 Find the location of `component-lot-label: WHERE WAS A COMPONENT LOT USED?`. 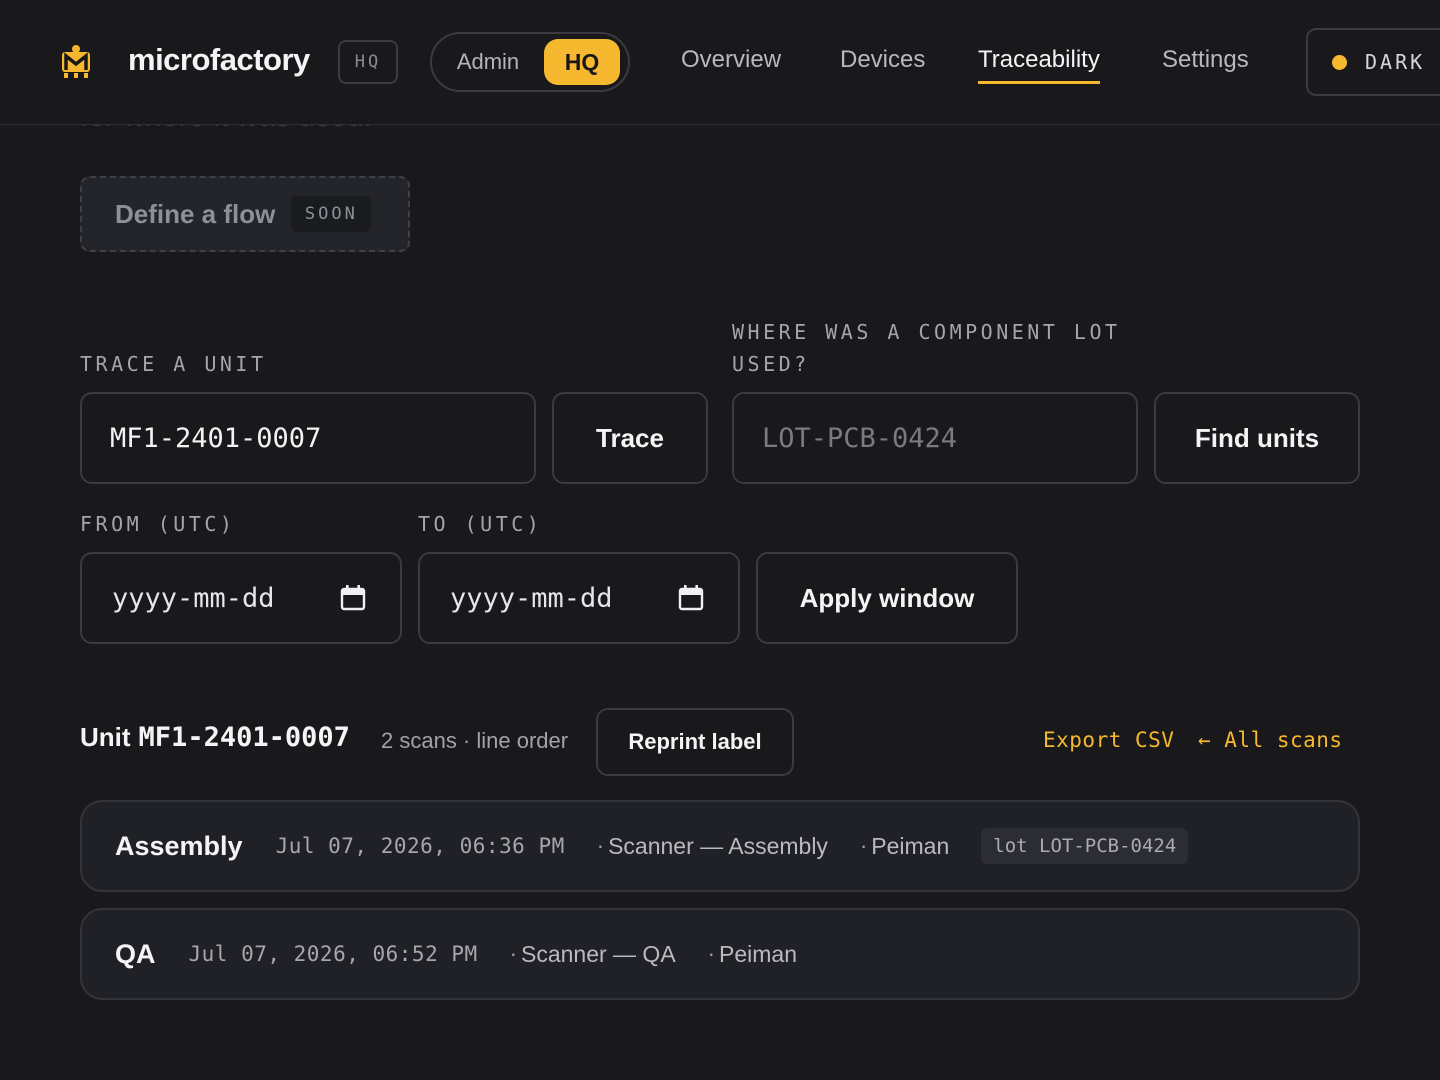

component-lot-label: WHERE WAS A COMPONENT LOT USED? is located at coordinates (926, 348).